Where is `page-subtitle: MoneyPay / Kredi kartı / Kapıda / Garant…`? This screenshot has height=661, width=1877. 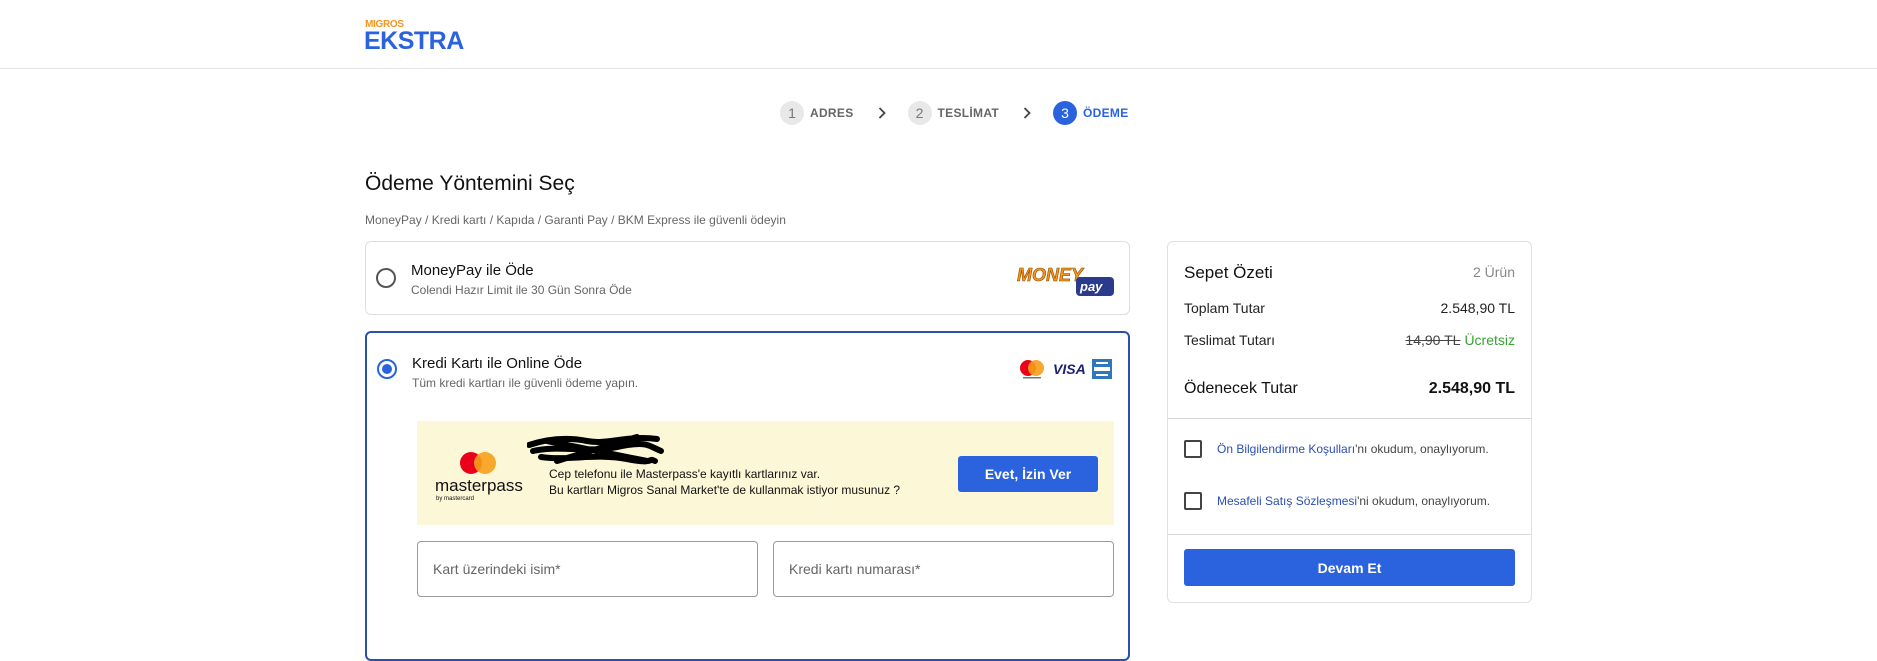
page-subtitle: MoneyPay / Kredi kartı / Kapıda / Garant… is located at coordinates (575, 220).